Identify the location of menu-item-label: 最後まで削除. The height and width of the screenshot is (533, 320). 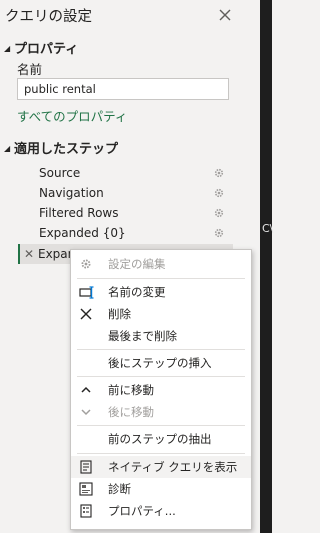
(142, 336).